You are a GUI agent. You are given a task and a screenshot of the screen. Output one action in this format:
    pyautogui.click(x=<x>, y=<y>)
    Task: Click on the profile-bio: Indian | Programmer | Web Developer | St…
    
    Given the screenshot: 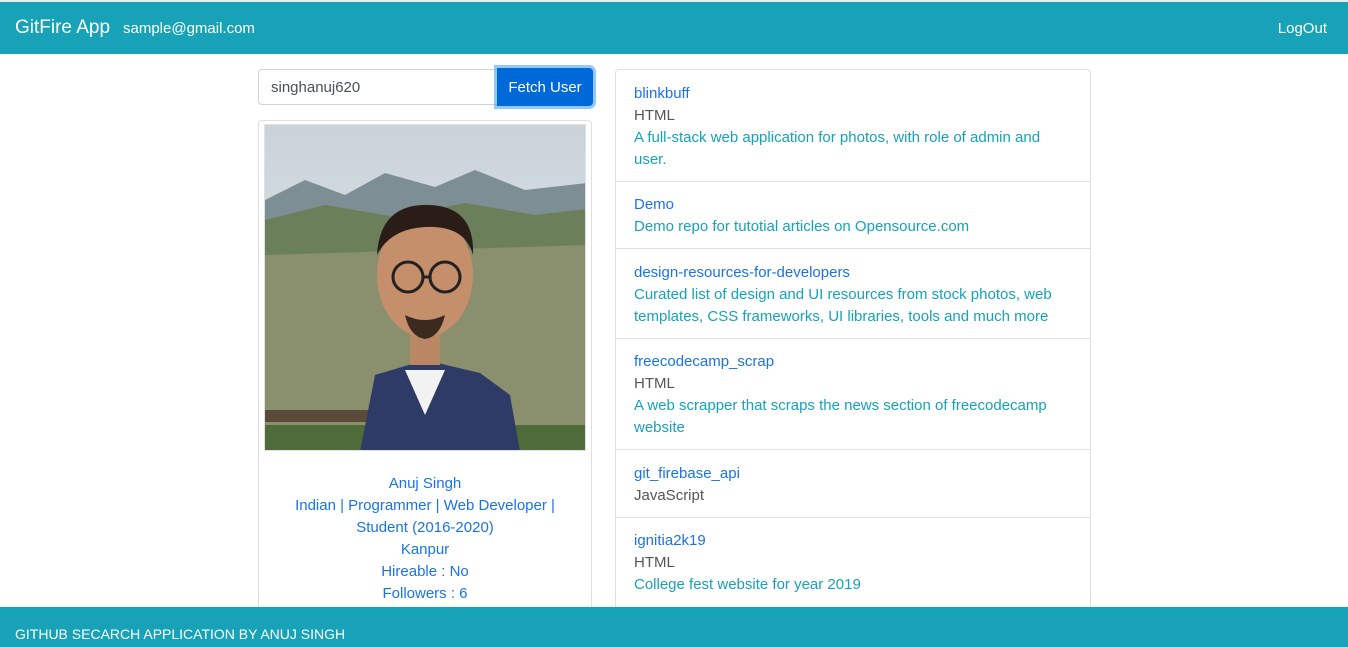 What is the action you would take?
    pyautogui.click(x=425, y=516)
    